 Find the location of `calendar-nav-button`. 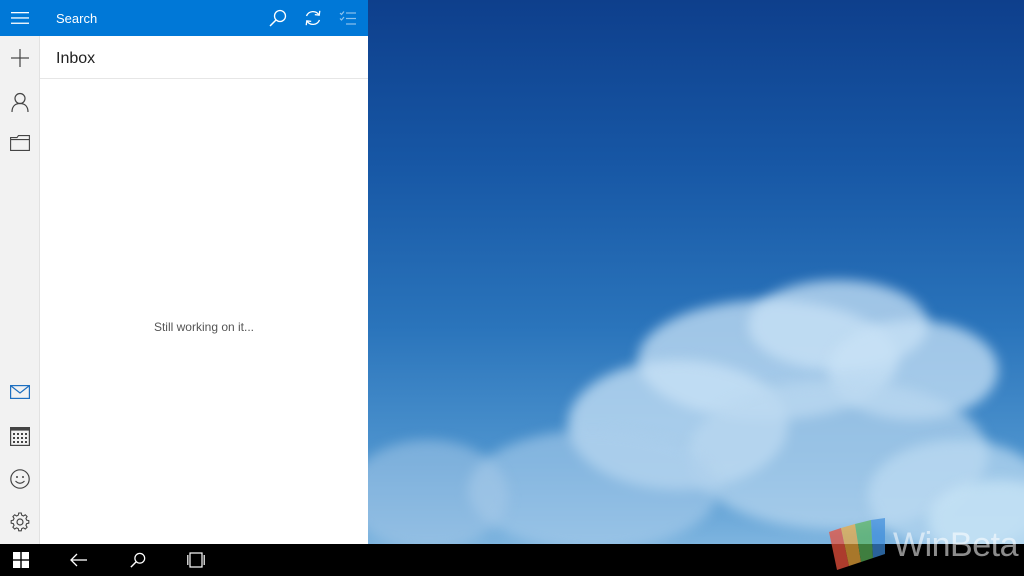

calendar-nav-button is located at coordinates (20, 436).